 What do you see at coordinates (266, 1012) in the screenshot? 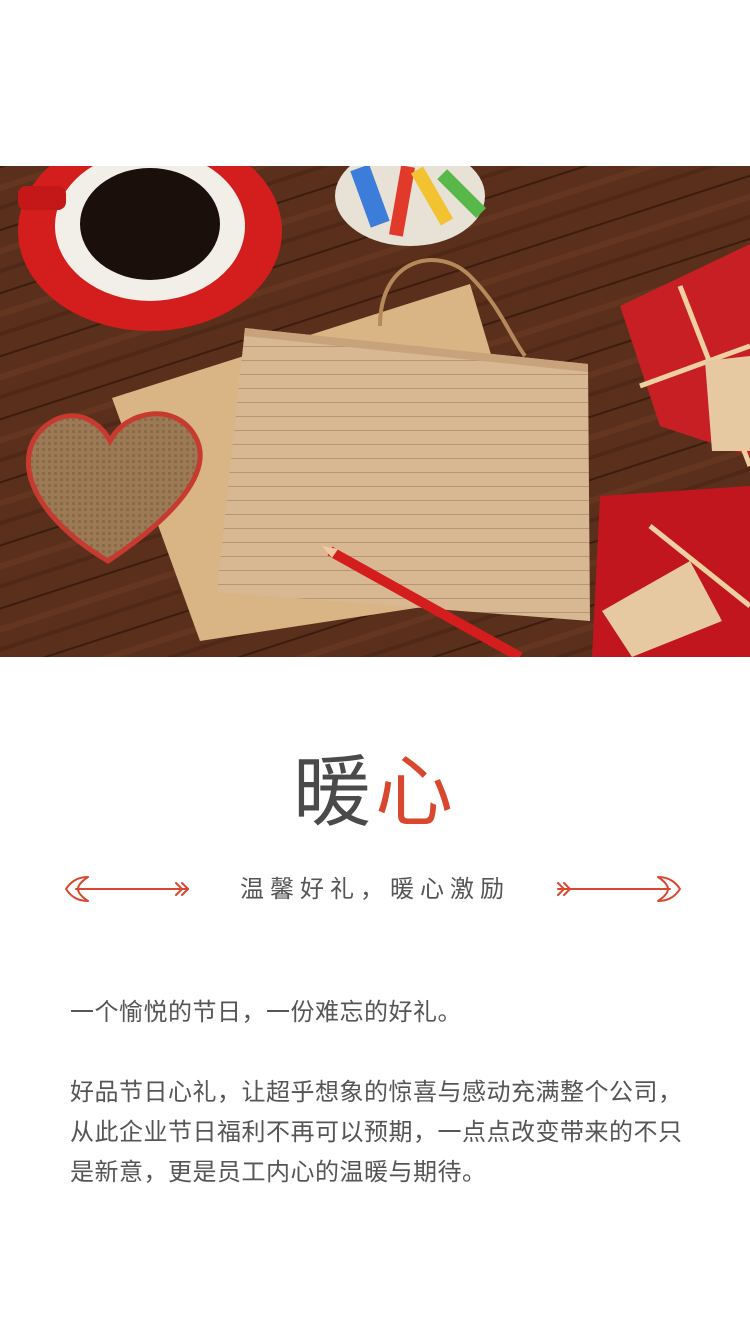
I see `intro-paragraph: 一个愉悦的节日，一份难忘的好礼。` at bounding box center [266, 1012].